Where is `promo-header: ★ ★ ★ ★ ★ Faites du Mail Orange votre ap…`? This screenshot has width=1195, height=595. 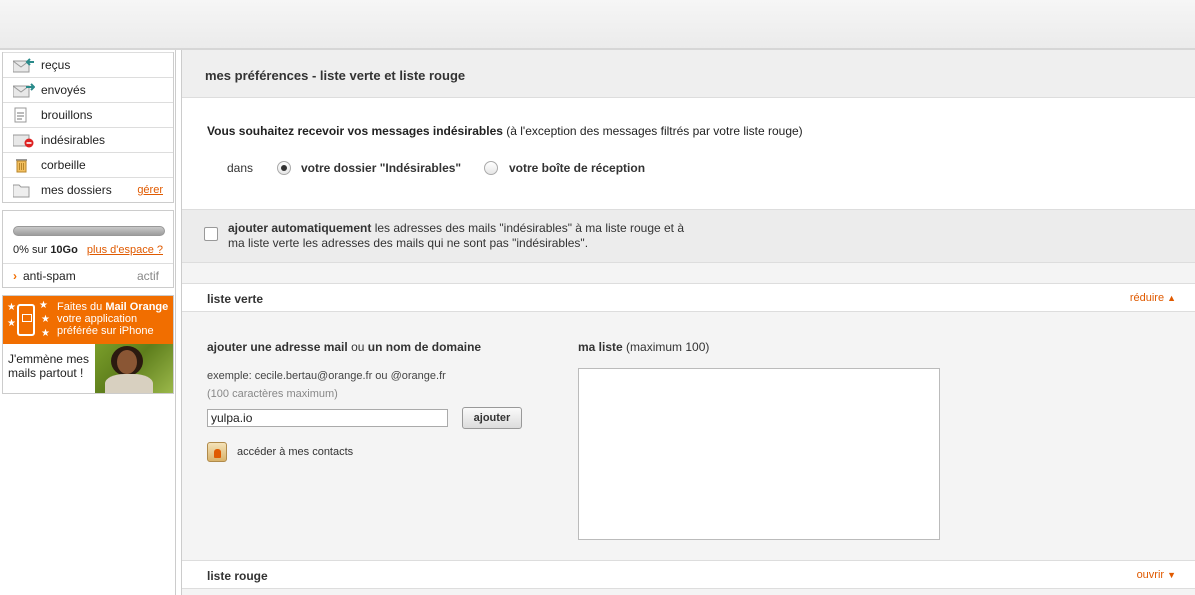 promo-header: ★ ★ ★ ★ ★ Faites du Mail Orange votre ap… is located at coordinates (88, 320).